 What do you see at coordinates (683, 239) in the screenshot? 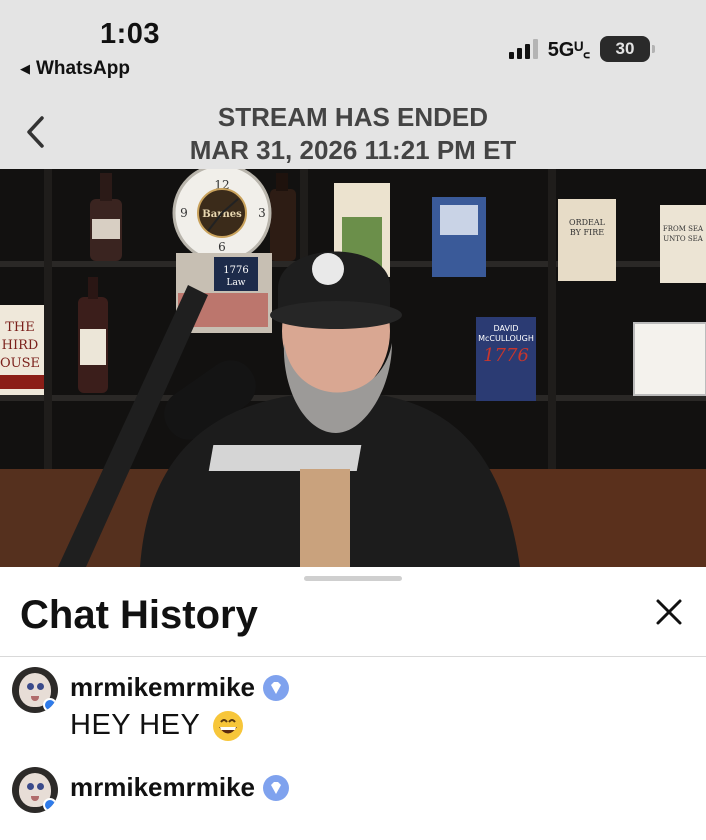
I see `svg-text: UNTO SEA` at bounding box center [683, 239].